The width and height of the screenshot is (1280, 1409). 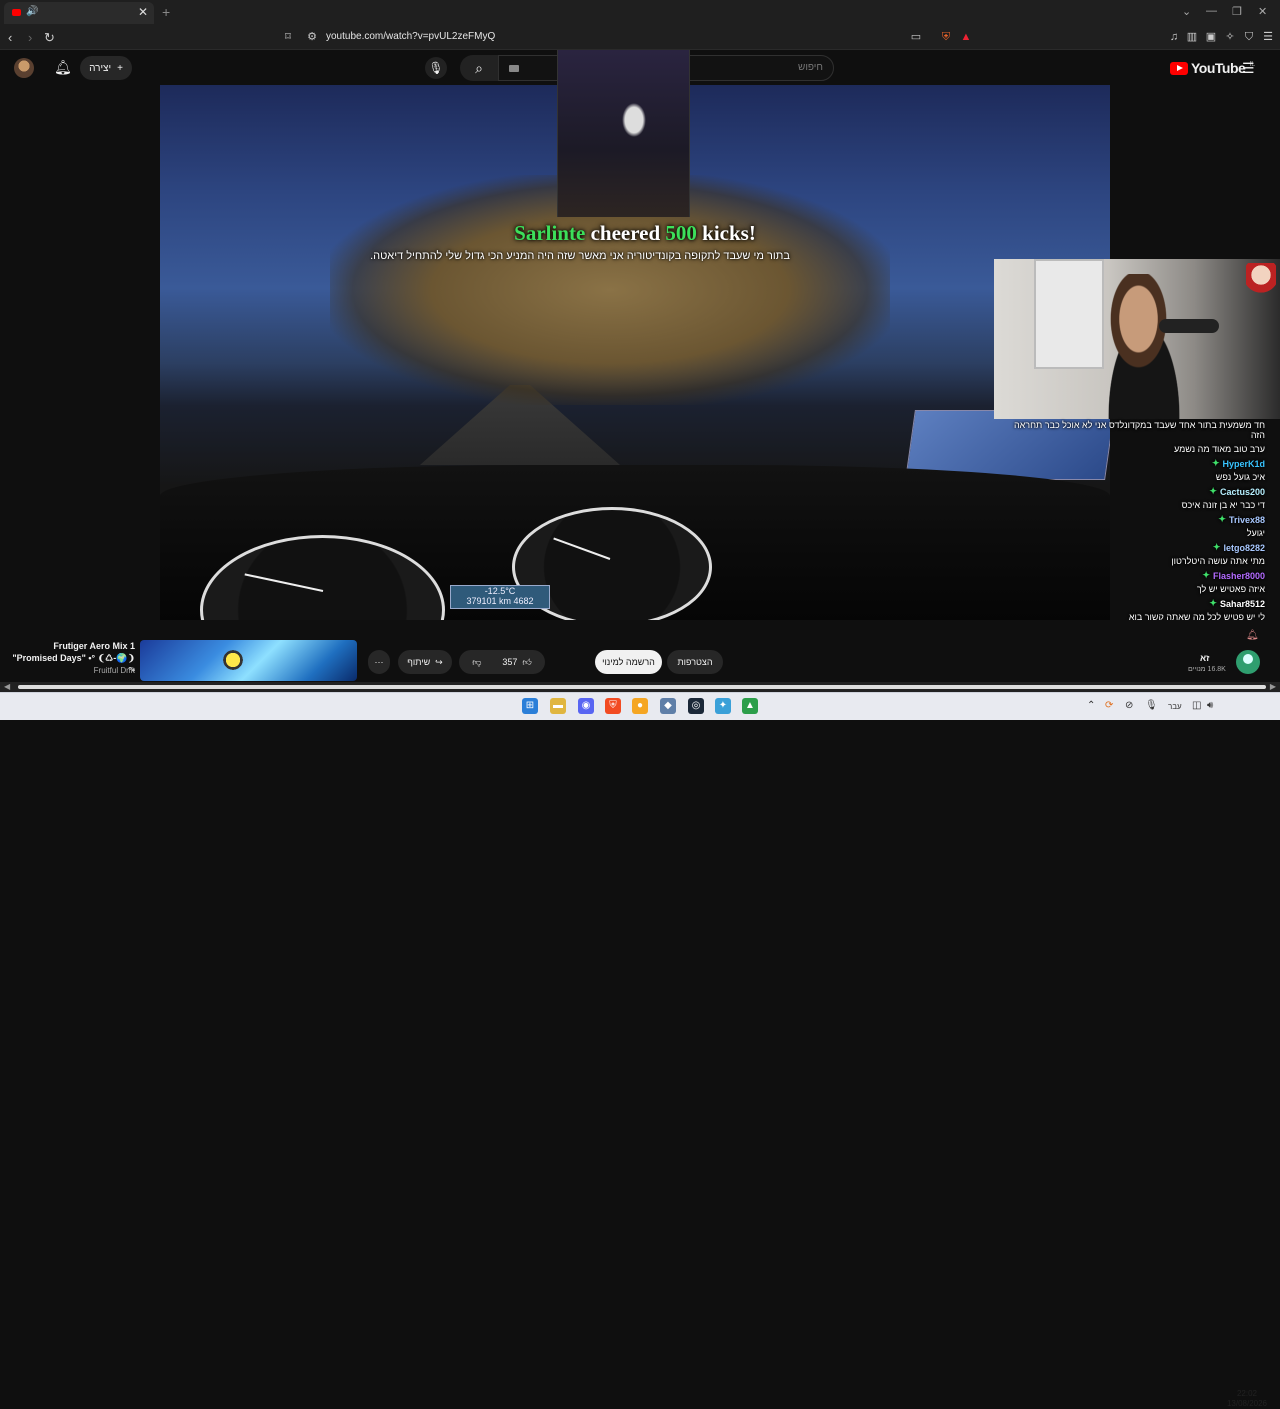 I want to click on like-icon: 👍︎, so click(x=526, y=662).